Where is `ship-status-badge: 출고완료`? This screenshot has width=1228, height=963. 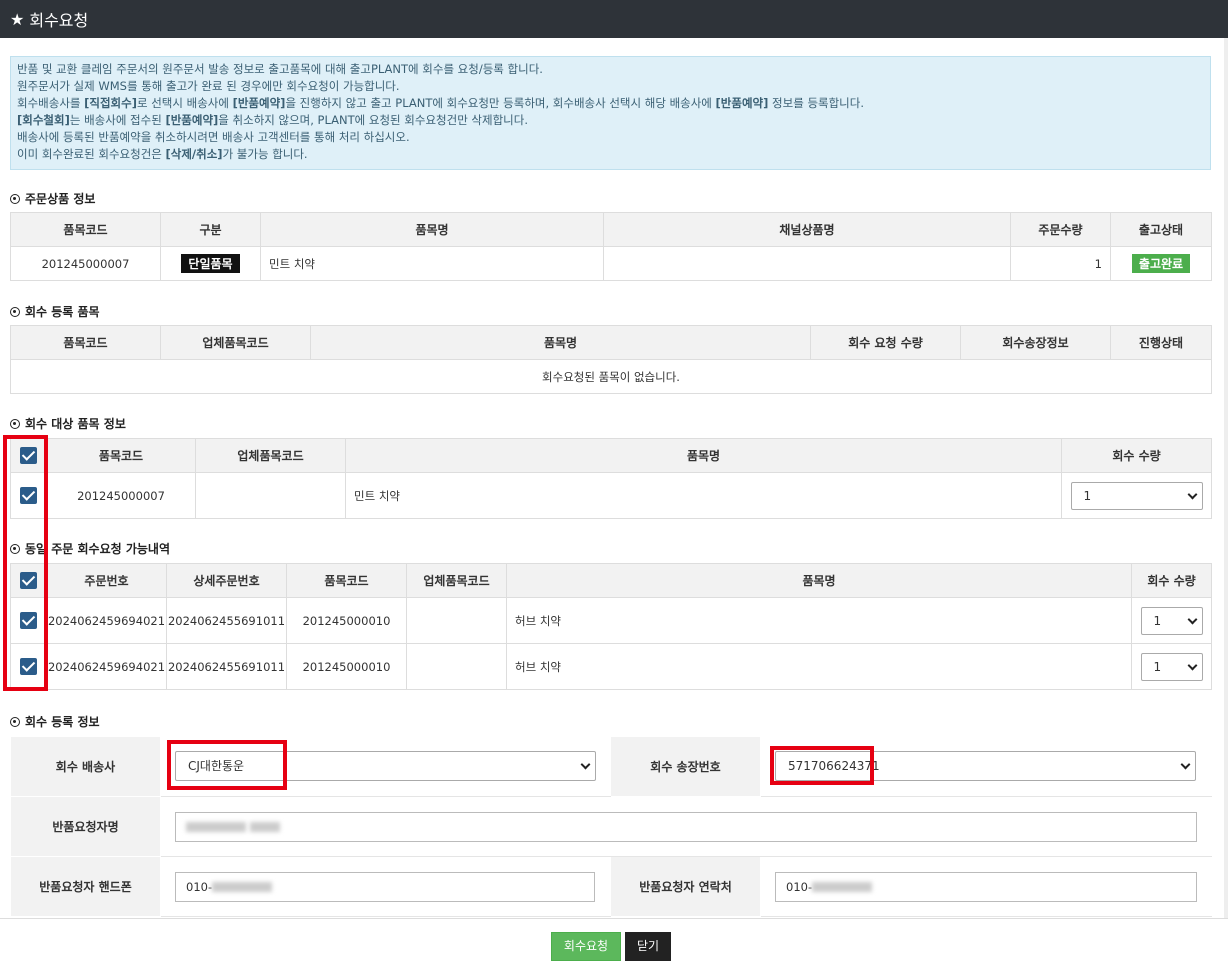
ship-status-badge: 출고완료 is located at coordinates (1161, 263).